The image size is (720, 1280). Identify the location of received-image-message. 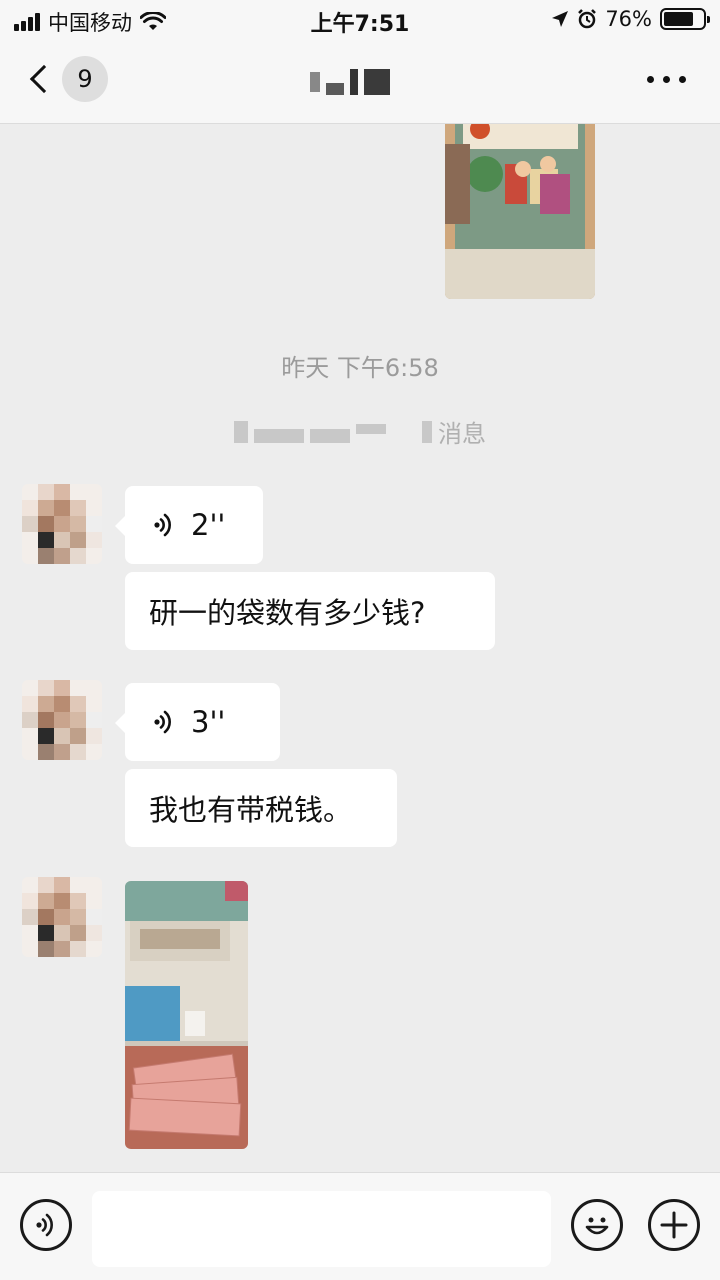
(186, 1015).